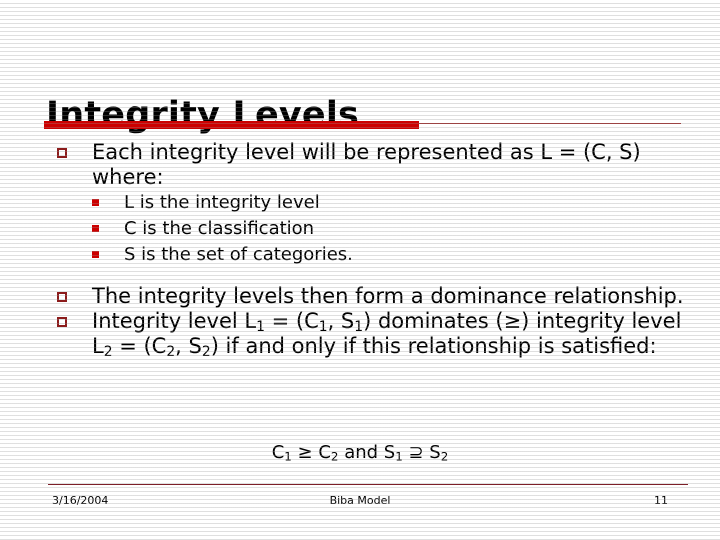 Image resolution: width=720 pixels, height=540 pixels. I want to click on formula-line: C1 ≥ C2 and S1 ⊇ S2, so click(360, 453).